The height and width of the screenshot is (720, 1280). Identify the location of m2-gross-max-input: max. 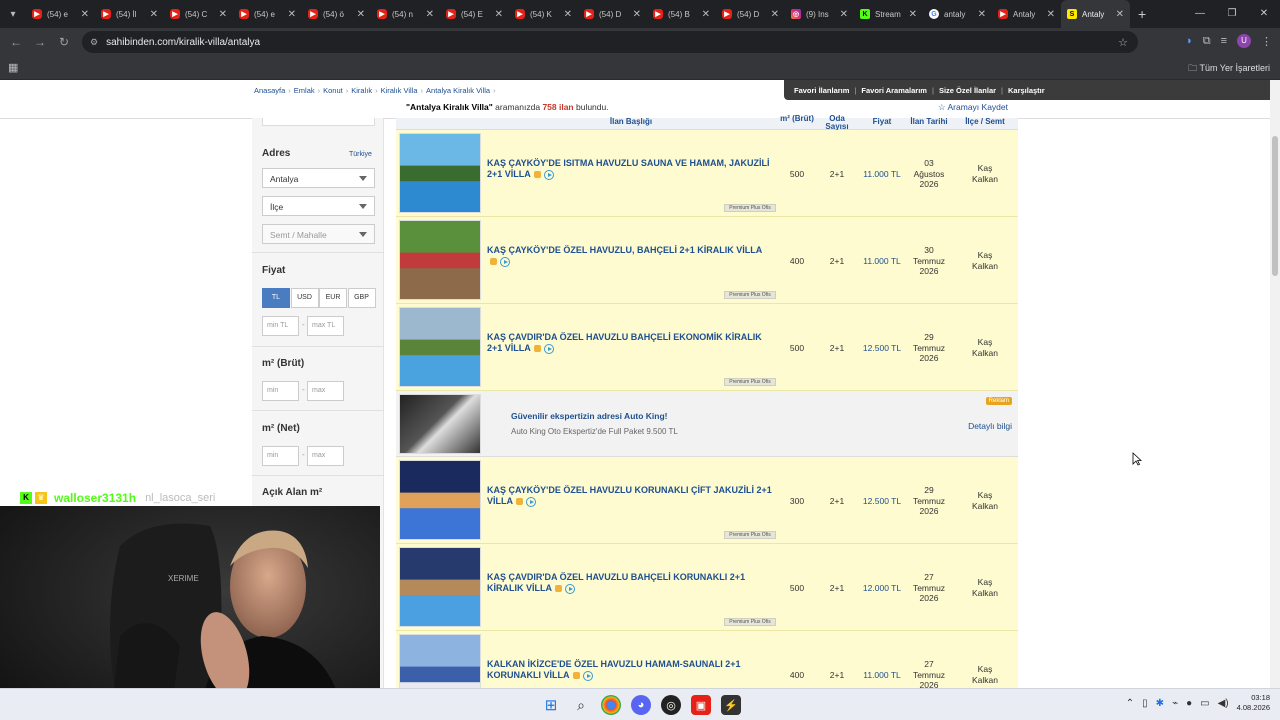
(325, 391).